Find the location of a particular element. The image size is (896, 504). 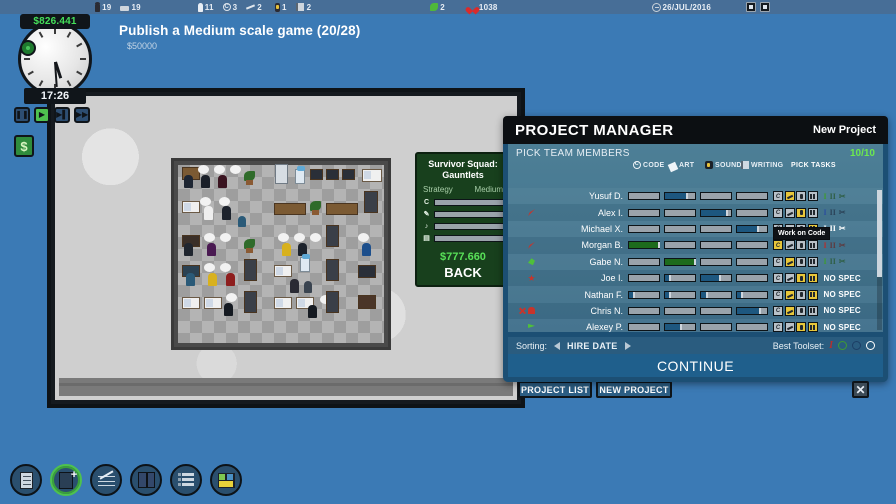

research-button is located at coordinates (146, 480).